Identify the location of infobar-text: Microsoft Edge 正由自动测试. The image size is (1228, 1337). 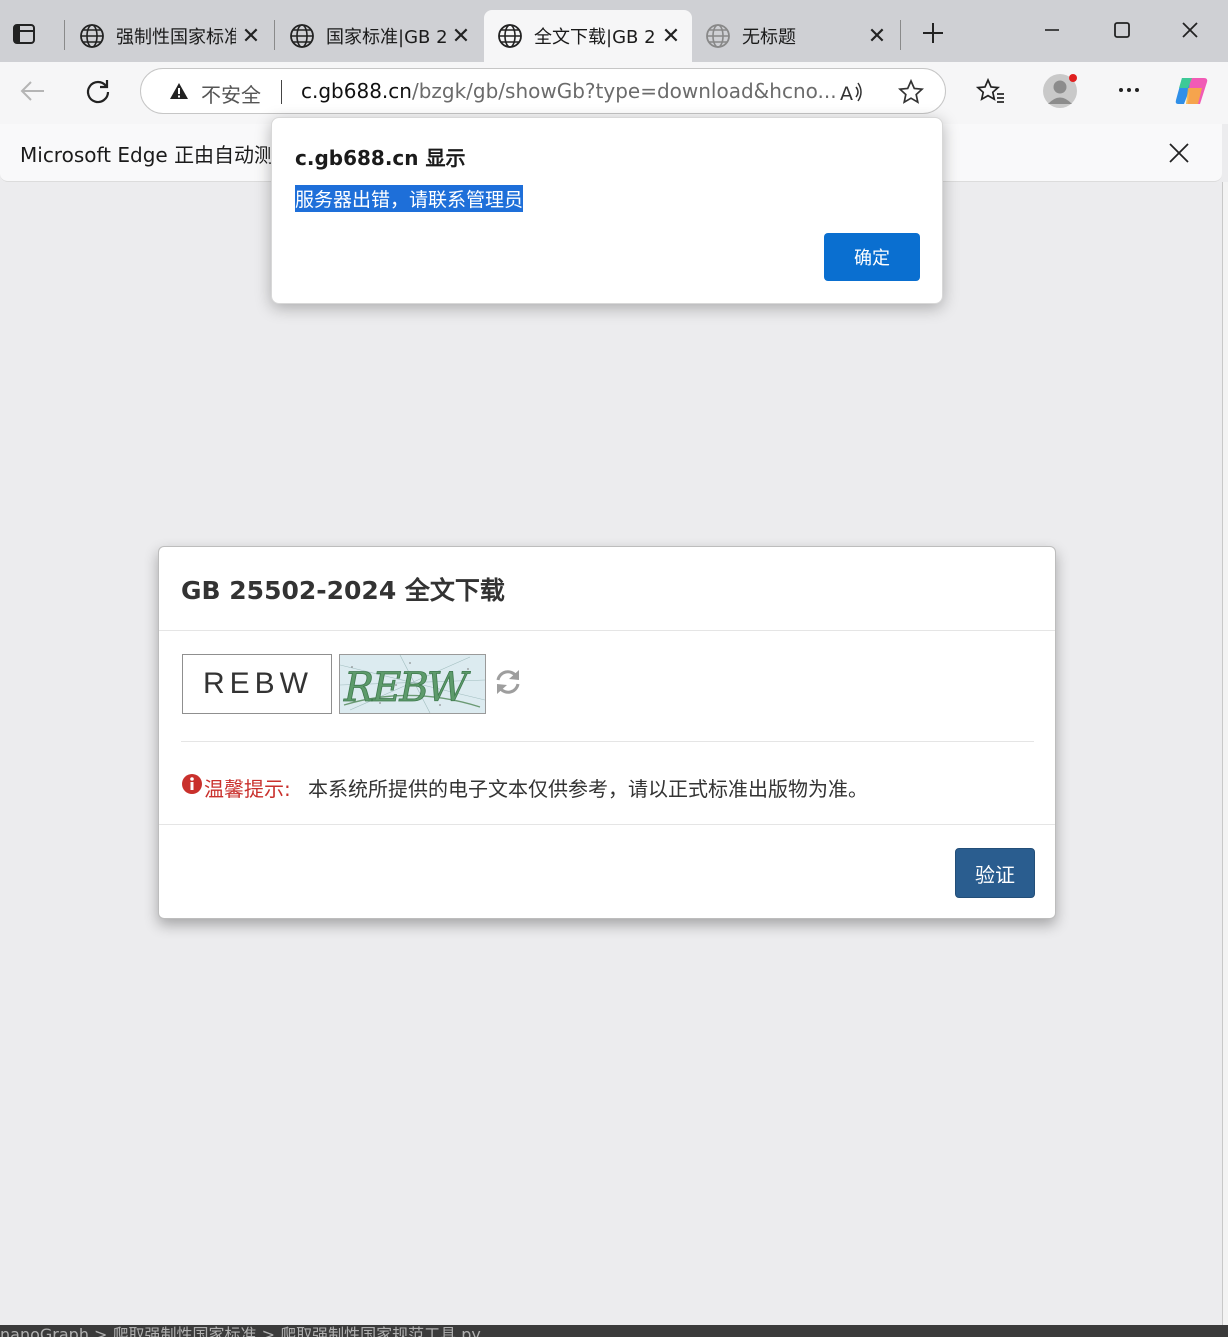
(157, 155).